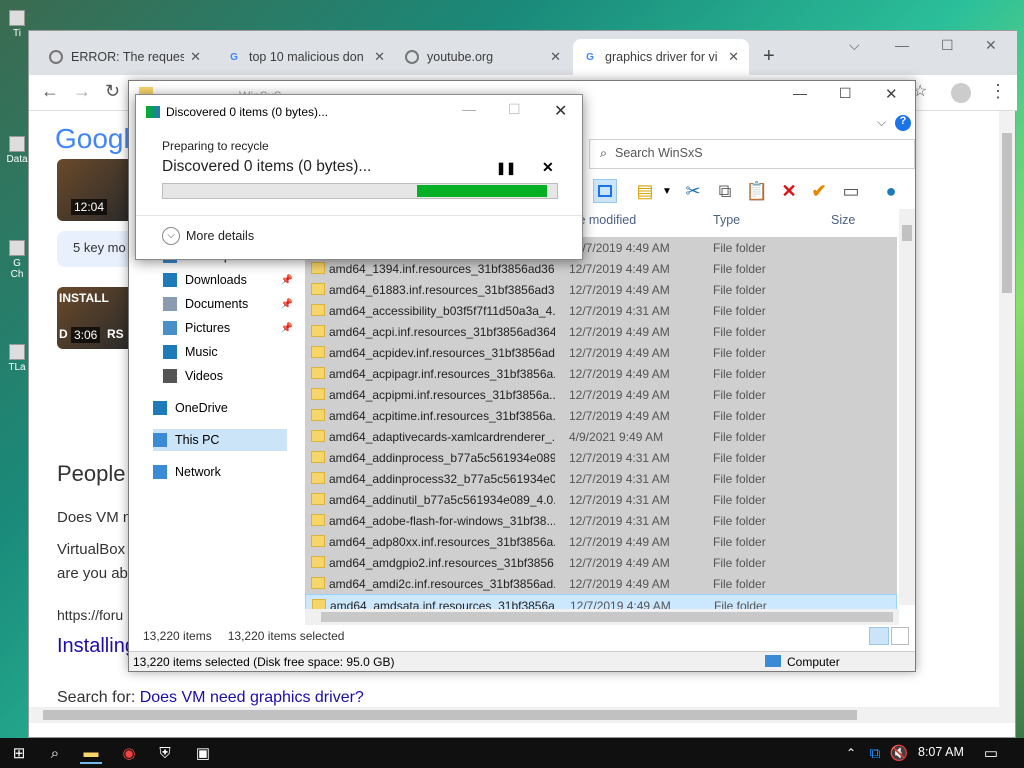  What do you see at coordinates (757, 191) in the screenshot?
I see `paste-icon: 📋` at bounding box center [757, 191].